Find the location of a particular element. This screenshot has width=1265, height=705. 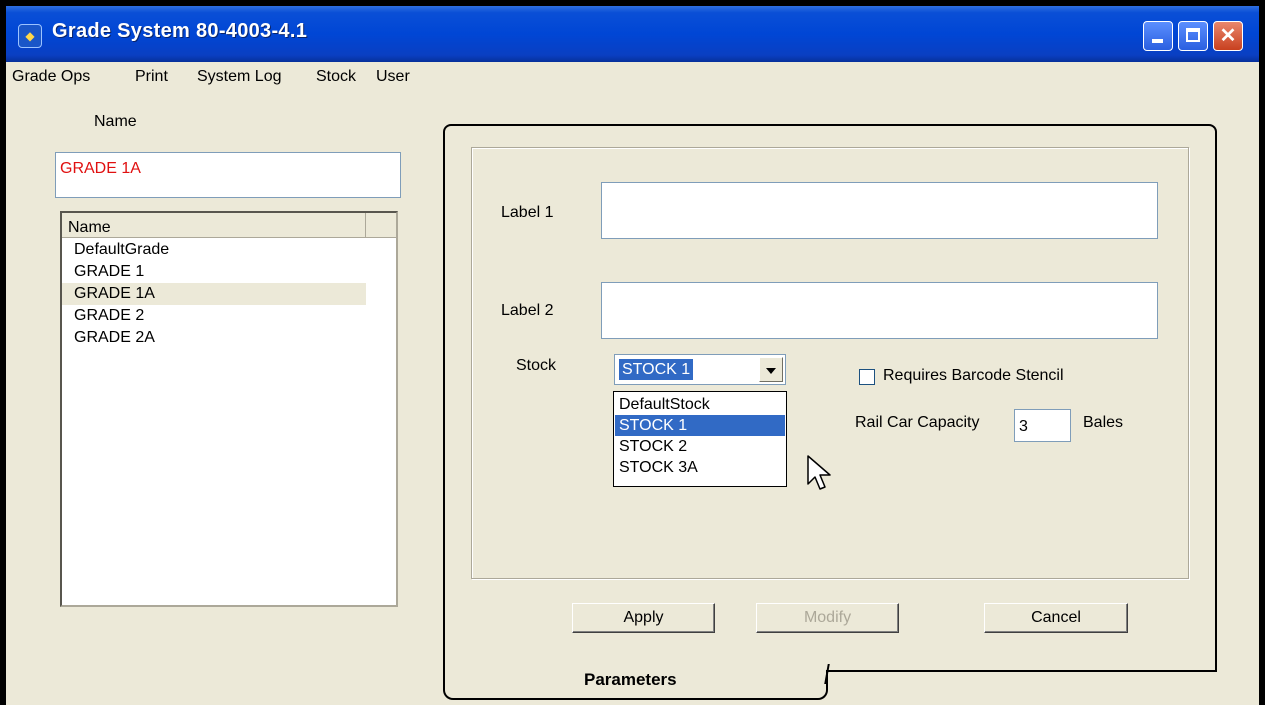

stock-option-highlighted: STOCK 1 is located at coordinates (700, 425).